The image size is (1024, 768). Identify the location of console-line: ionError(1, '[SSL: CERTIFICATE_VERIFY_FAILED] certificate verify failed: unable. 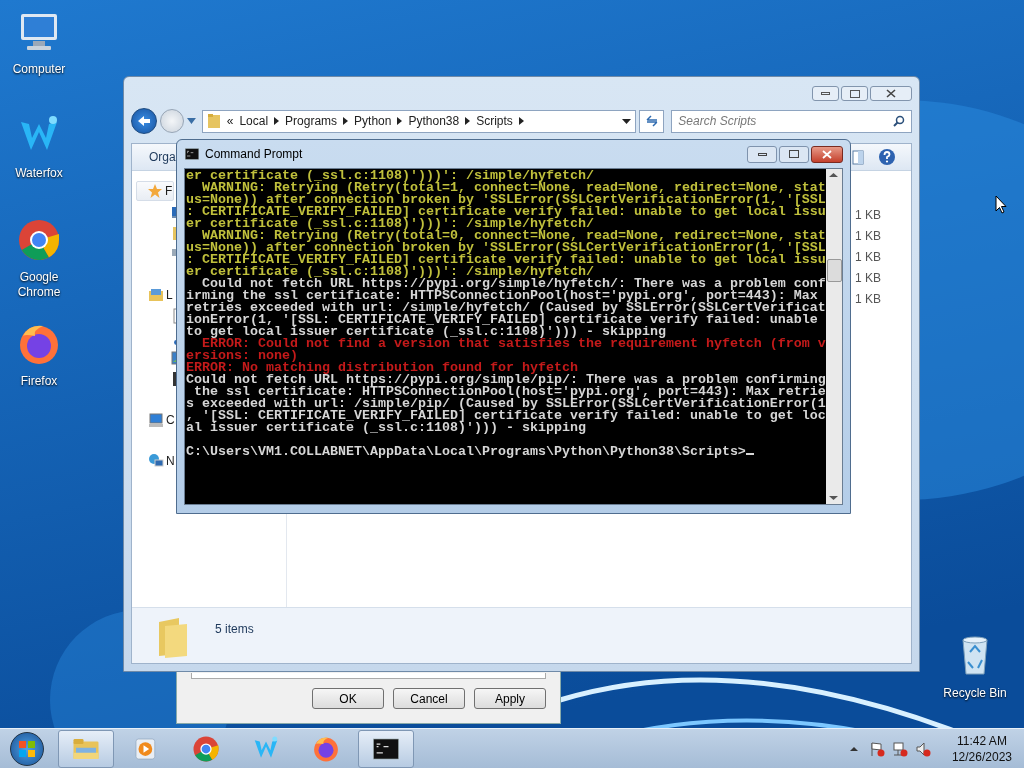
(502, 320).